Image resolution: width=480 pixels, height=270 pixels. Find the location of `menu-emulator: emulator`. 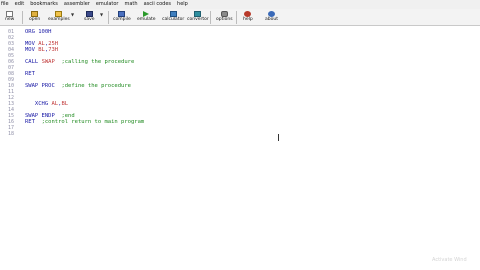

menu-emulator: emulator is located at coordinates (107, 4).